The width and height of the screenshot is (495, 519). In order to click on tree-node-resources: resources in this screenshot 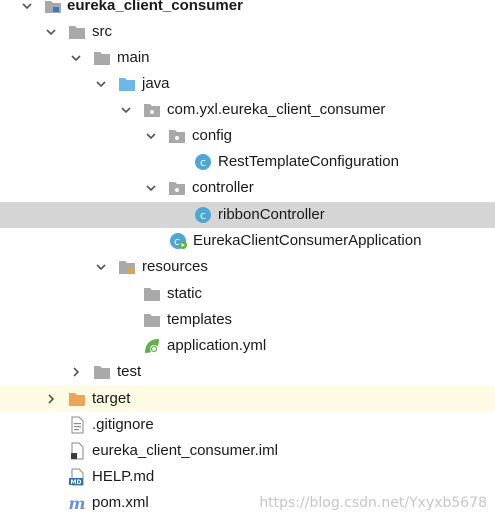, I will do `click(247, 267)`.